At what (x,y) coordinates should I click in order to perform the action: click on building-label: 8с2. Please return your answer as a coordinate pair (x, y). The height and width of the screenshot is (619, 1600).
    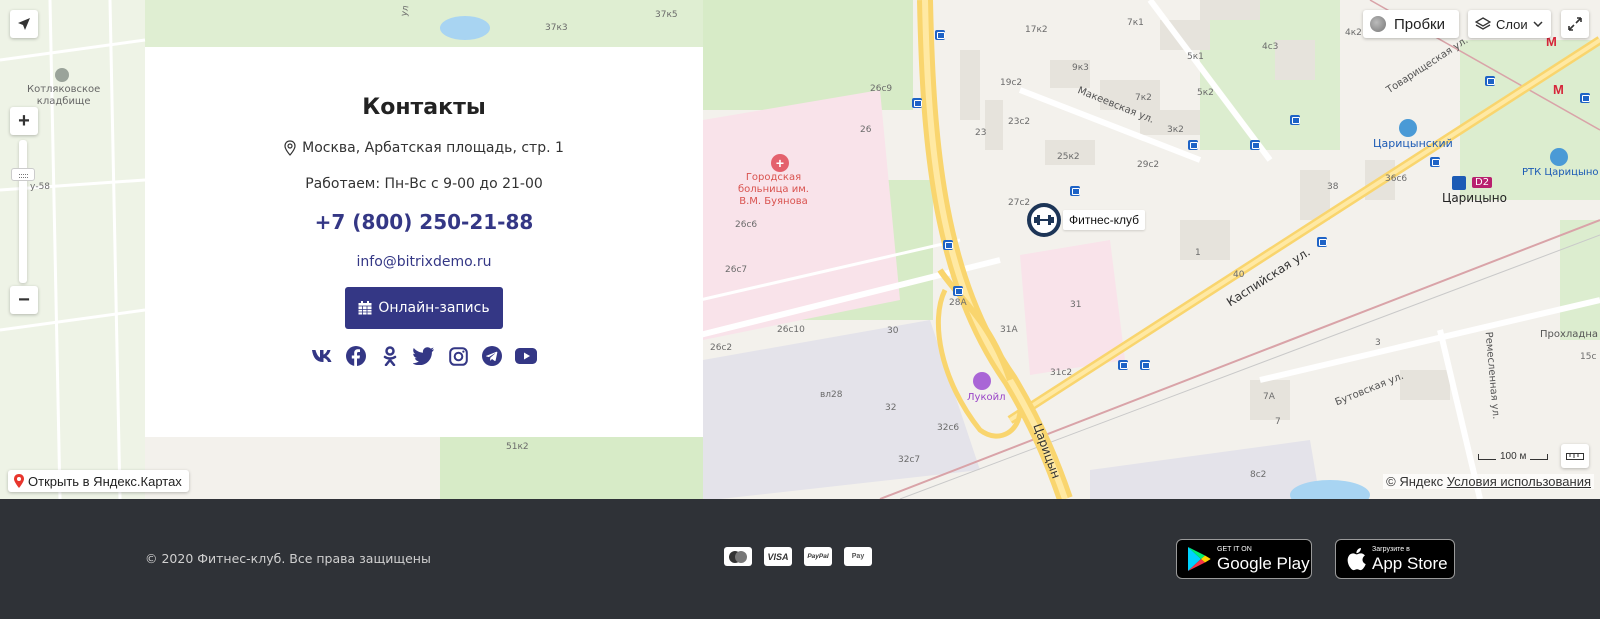
    Looking at the image, I should click on (1258, 475).